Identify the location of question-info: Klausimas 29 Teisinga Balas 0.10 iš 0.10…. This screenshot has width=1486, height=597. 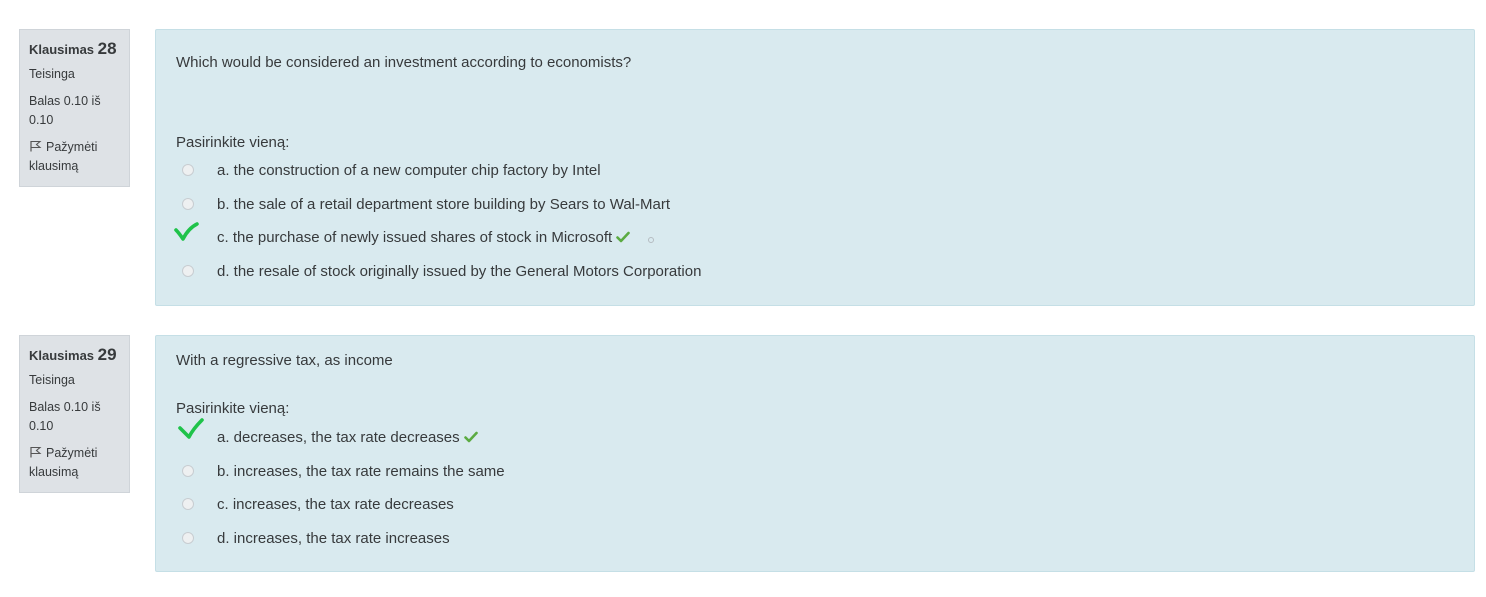
(74, 414).